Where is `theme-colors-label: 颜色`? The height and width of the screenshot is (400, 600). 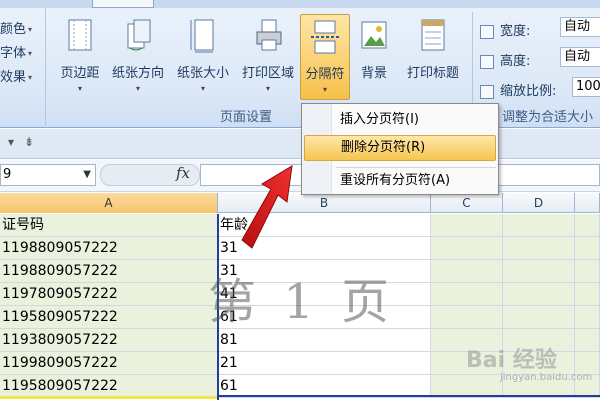
theme-colors-label: 颜色 is located at coordinates (13, 29).